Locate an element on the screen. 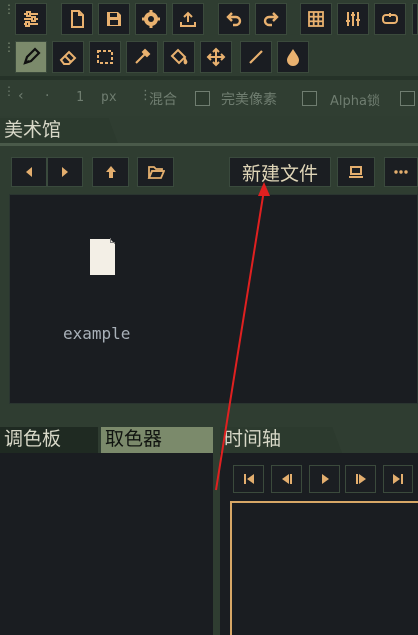  grid-icon is located at coordinates (316, 19).